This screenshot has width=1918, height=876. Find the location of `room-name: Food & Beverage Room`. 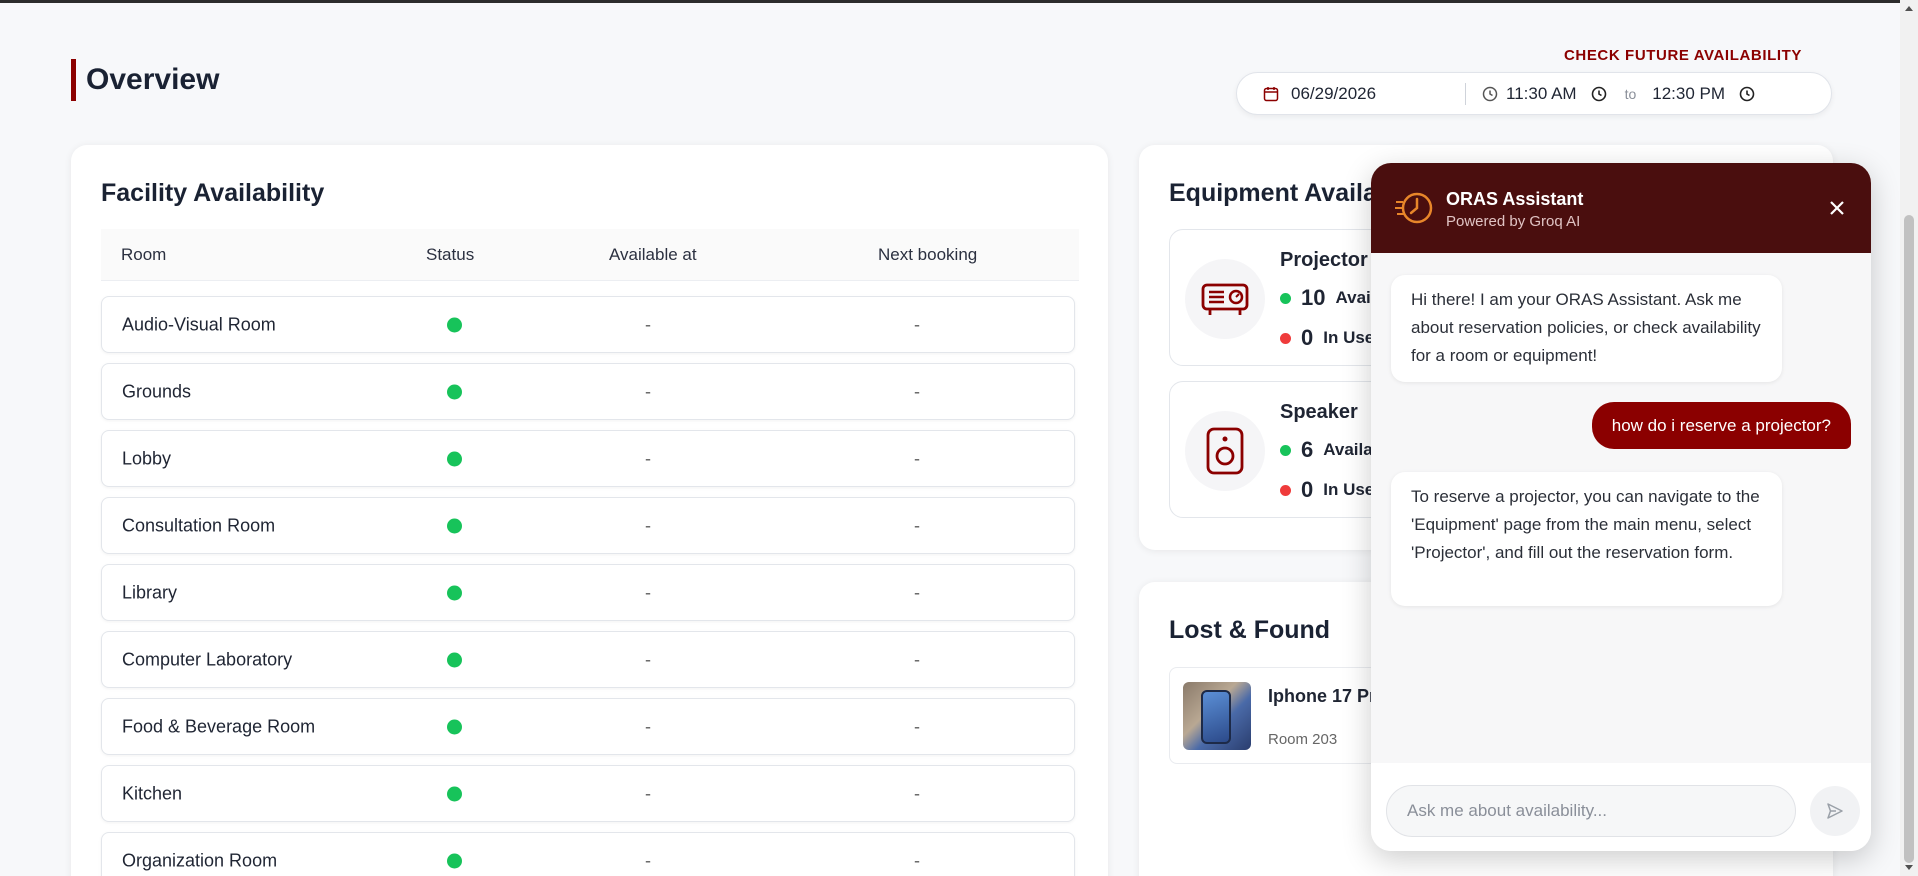

room-name: Food & Beverage Room is located at coordinates (219, 726).